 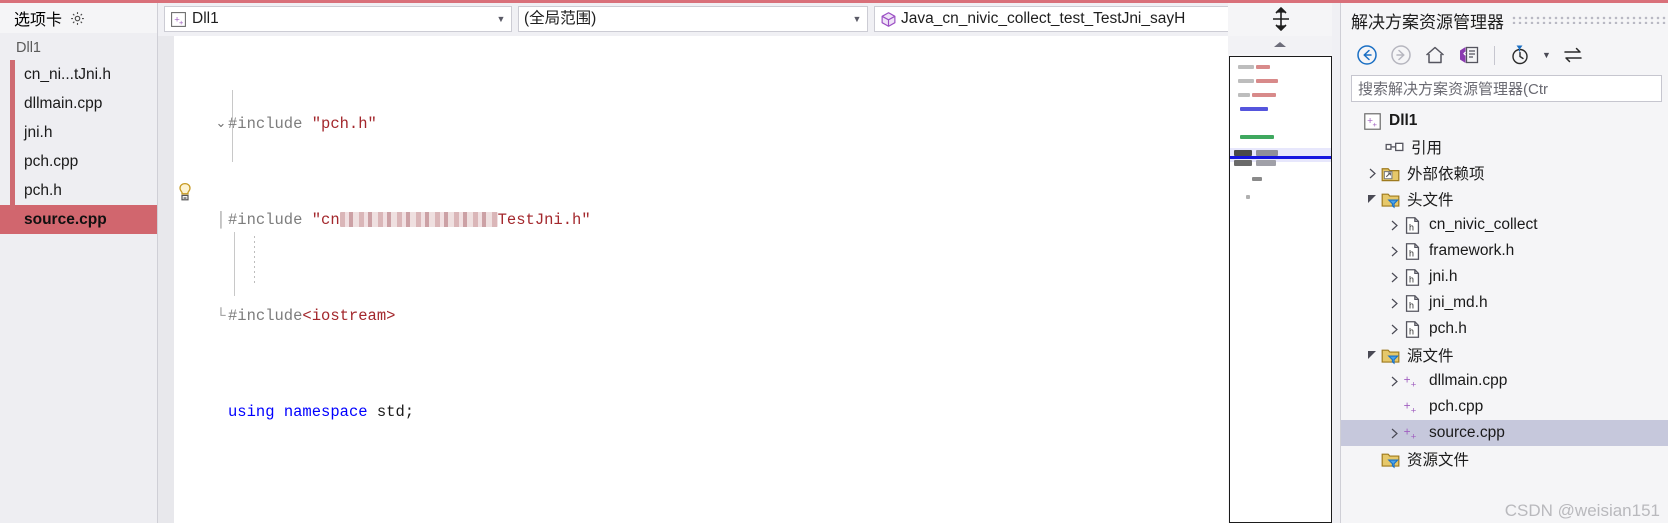 I want to click on code-line-2: │ #include "cn TestJni.h", so click(x=721, y=220).